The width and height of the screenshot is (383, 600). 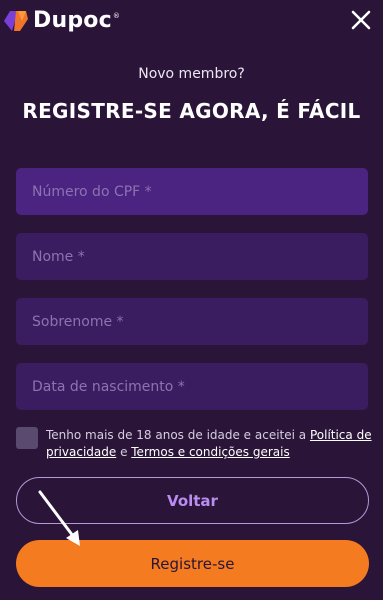 I want to click on new-member-subtitle: Novo membro?, so click(x=191, y=74).